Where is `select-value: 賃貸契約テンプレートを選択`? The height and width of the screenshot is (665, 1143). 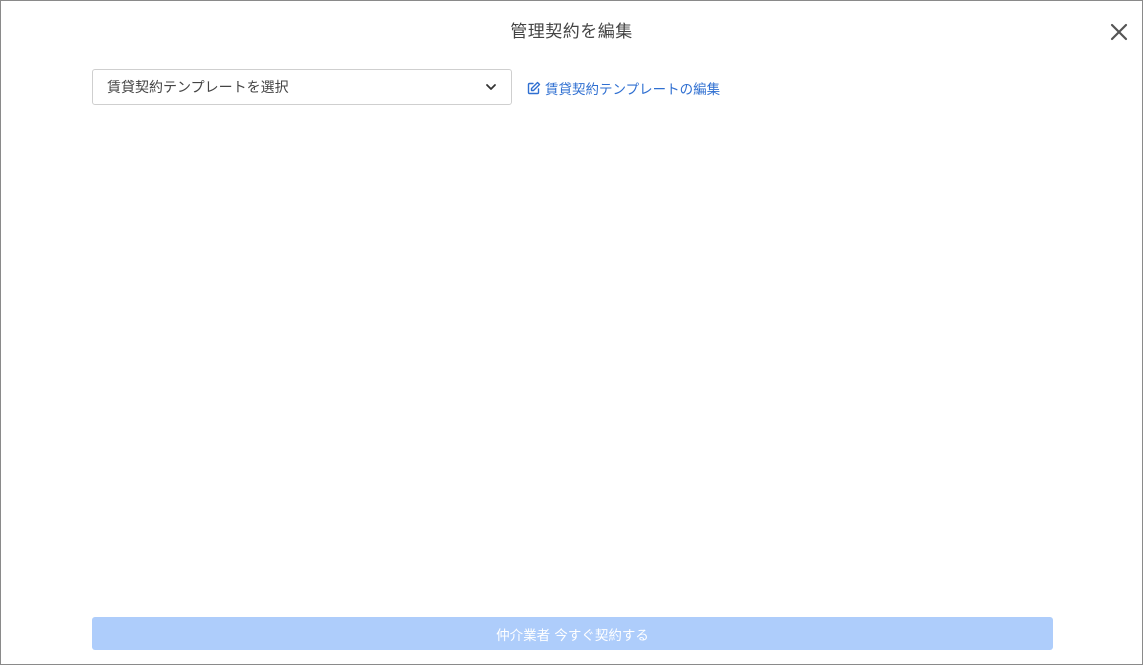
select-value: 賃貸契約テンプレートを選択 is located at coordinates (198, 88).